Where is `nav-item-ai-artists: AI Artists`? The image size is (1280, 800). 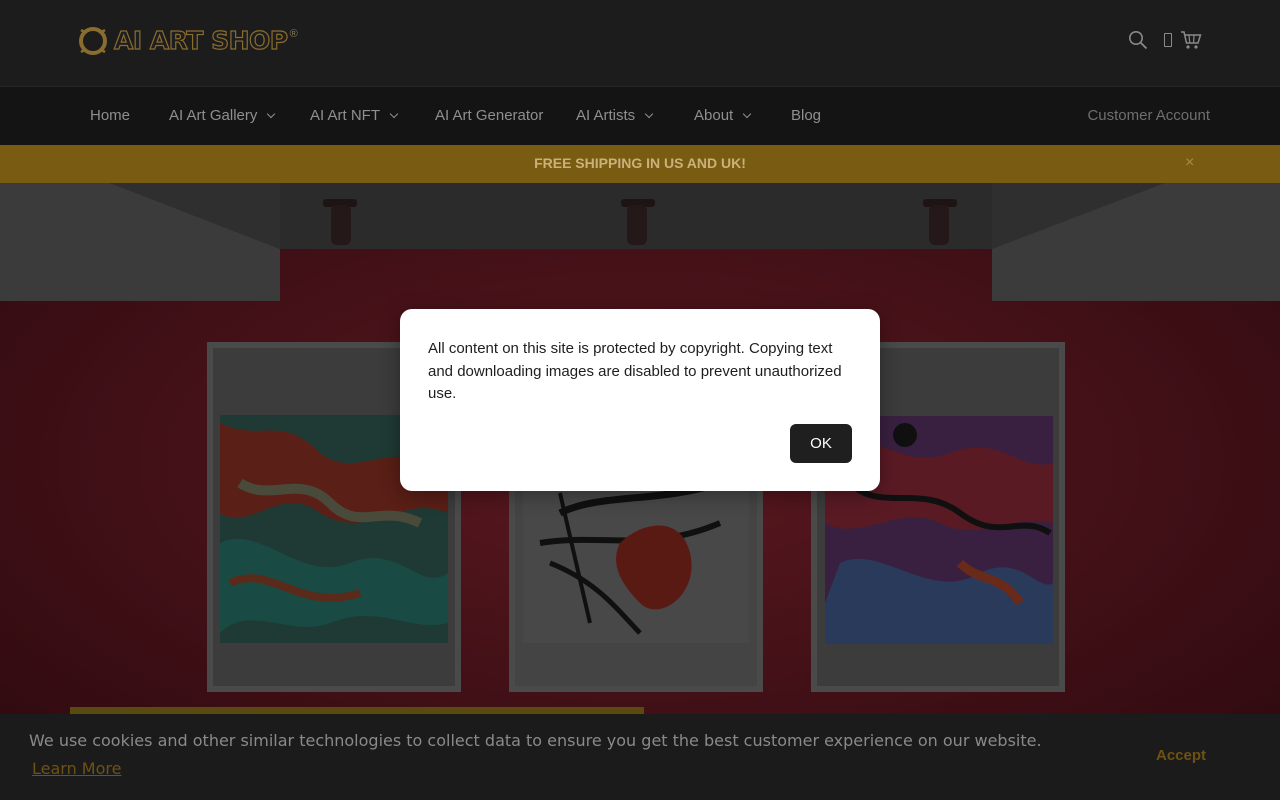 nav-item-ai-artists: AI Artists is located at coordinates (615, 115).